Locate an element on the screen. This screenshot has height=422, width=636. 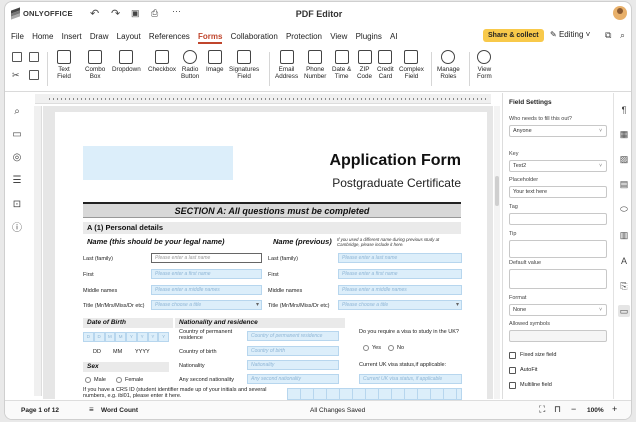
signature-settings-icon: ⎘ is located at coordinates (624, 286).